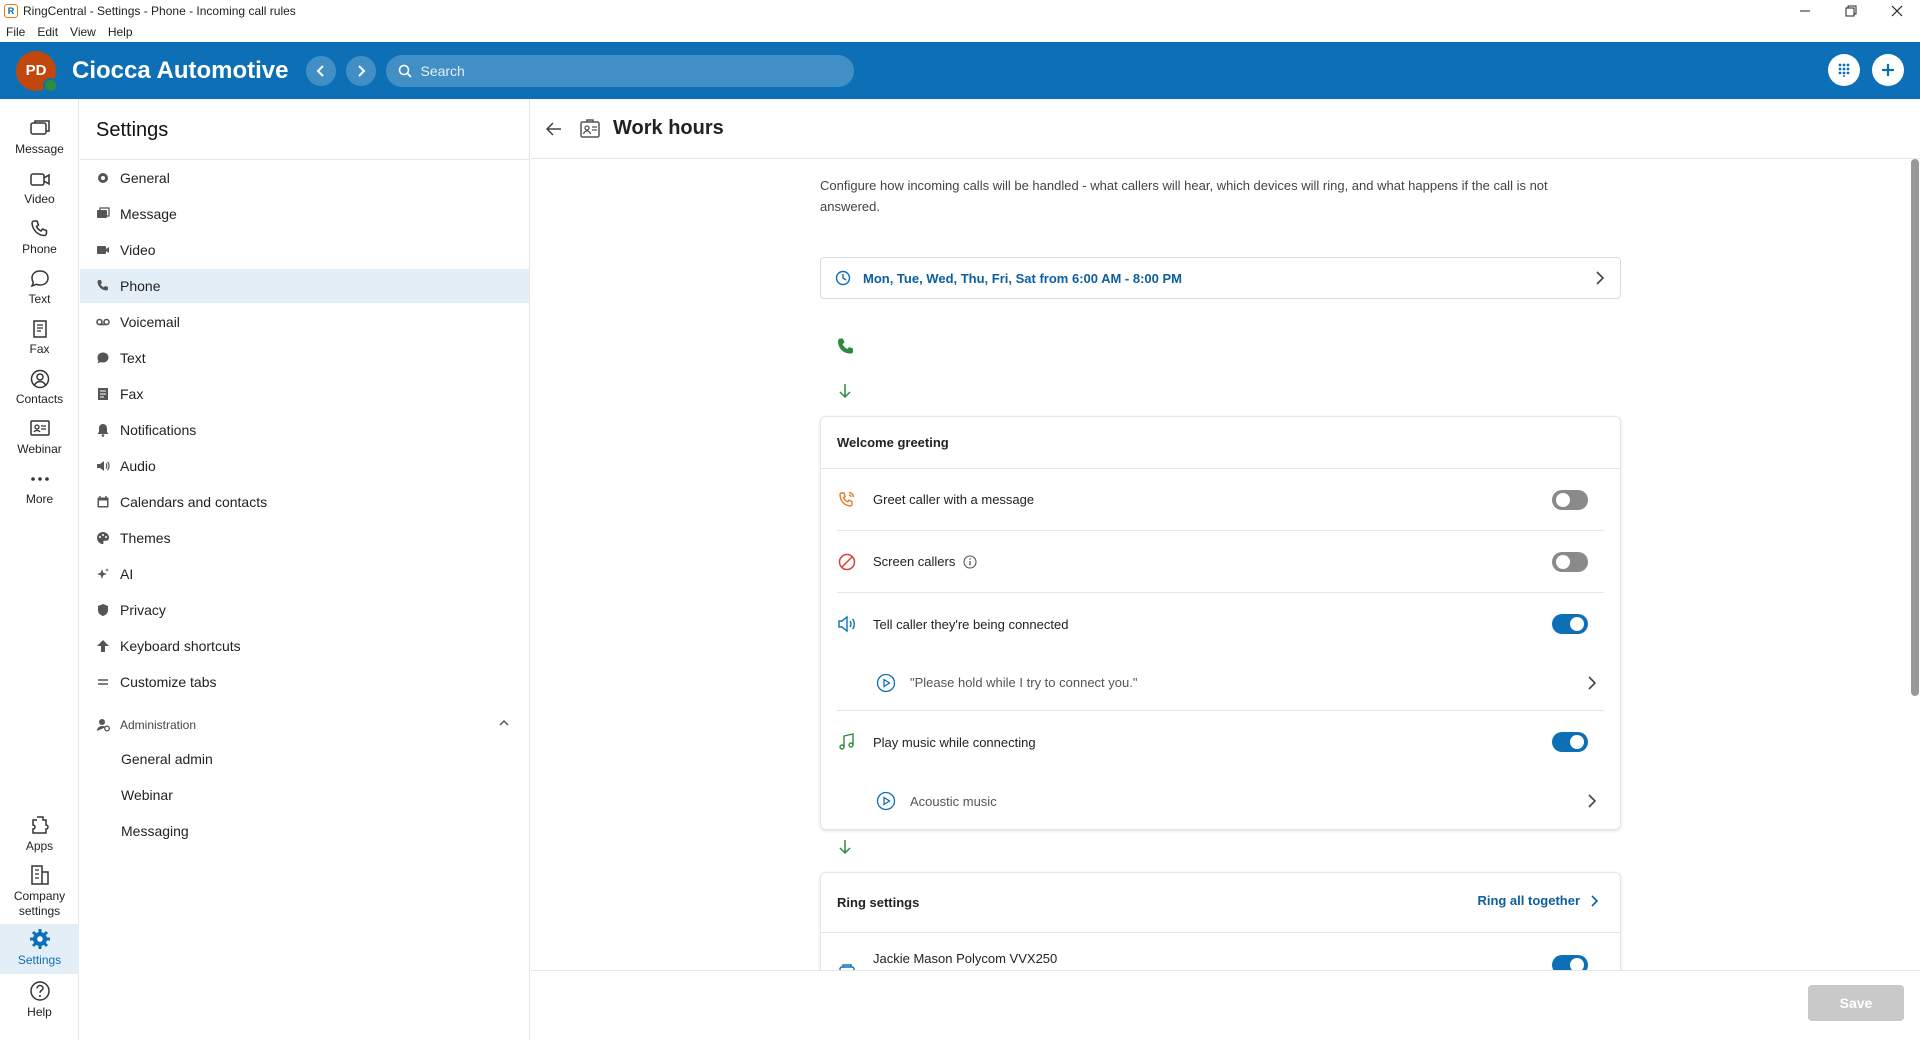 The height and width of the screenshot is (1040, 1920). What do you see at coordinates (406, 71) in the screenshot?
I see `search-icon` at bounding box center [406, 71].